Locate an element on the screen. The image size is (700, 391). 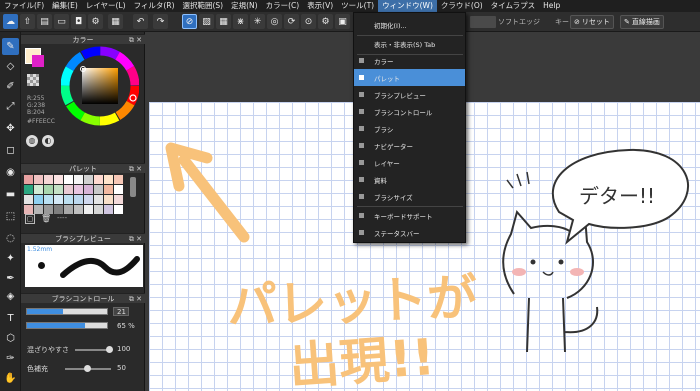
brush-setting-icon: ▣ is located at coordinates (342, 21).